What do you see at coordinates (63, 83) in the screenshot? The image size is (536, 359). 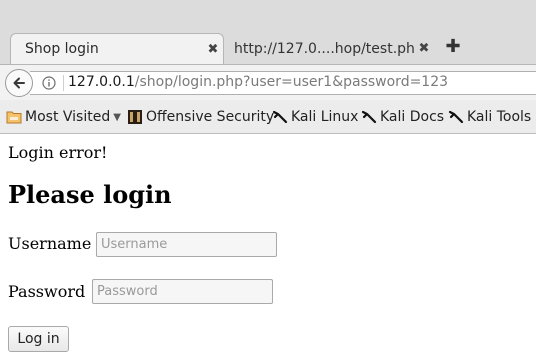 I see `url-separator` at bounding box center [63, 83].